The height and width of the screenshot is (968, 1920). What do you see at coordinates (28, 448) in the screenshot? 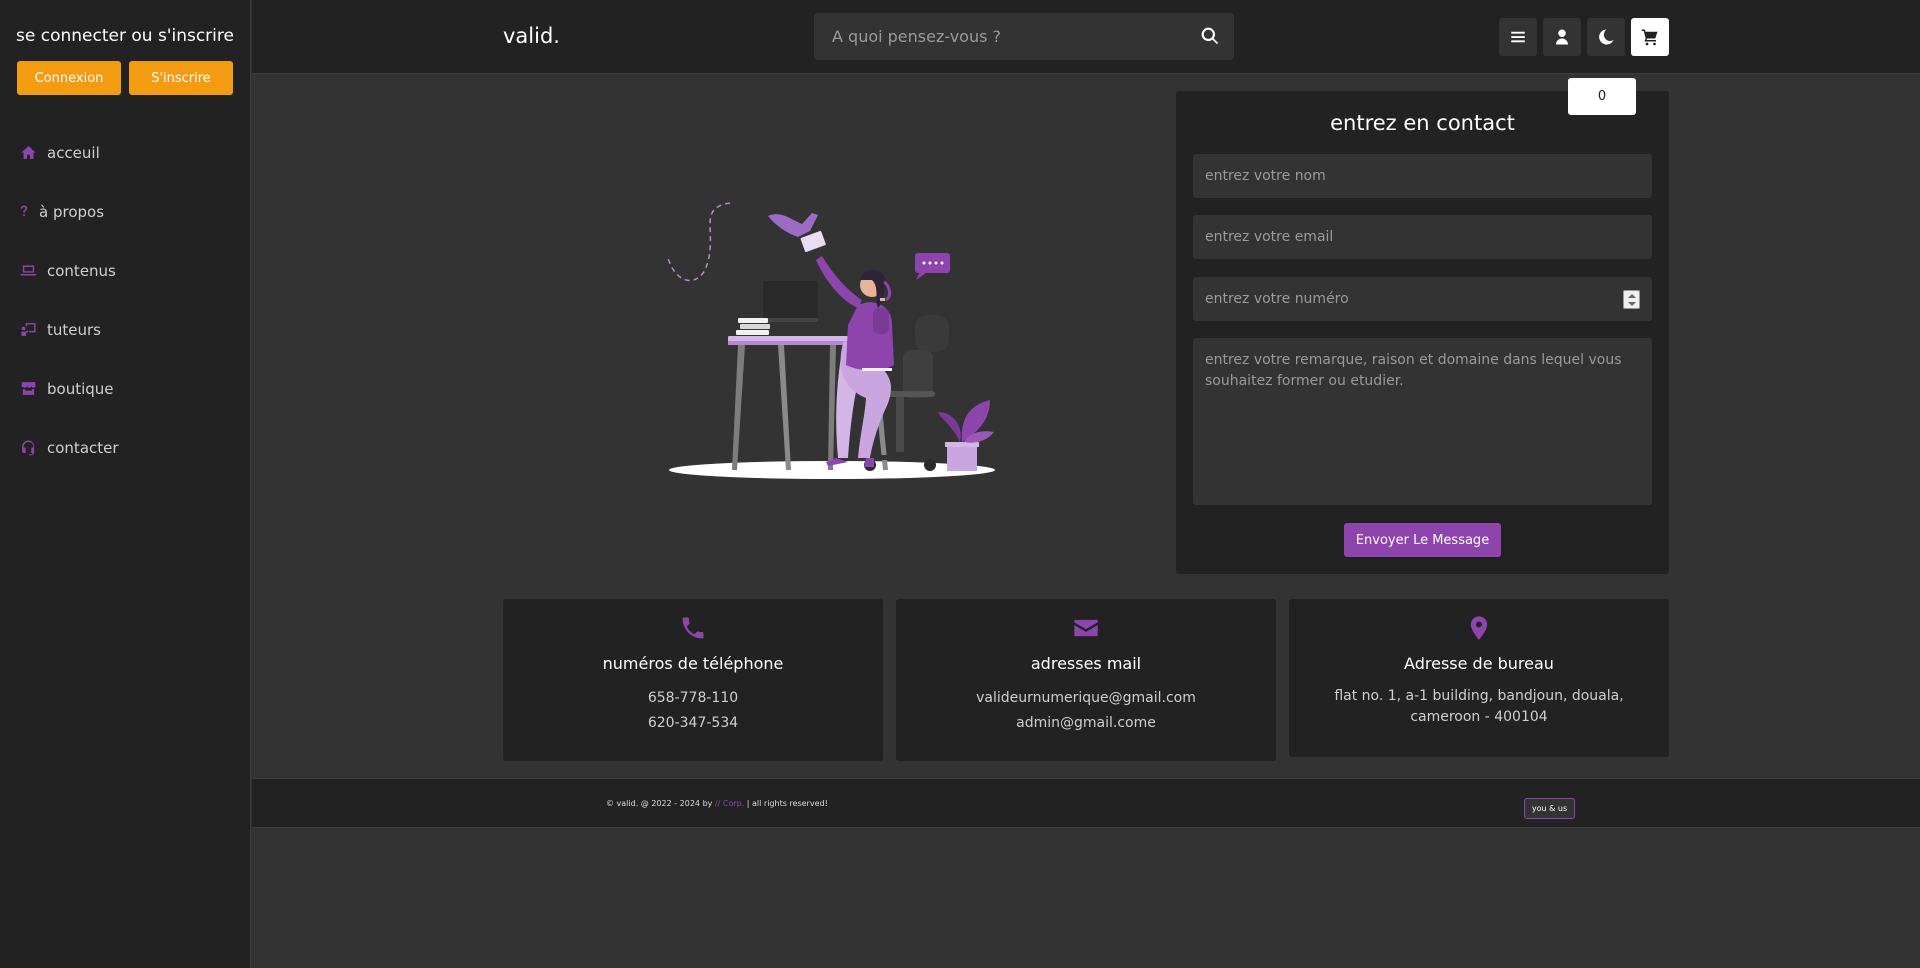
I see `headset-icon` at bounding box center [28, 448].